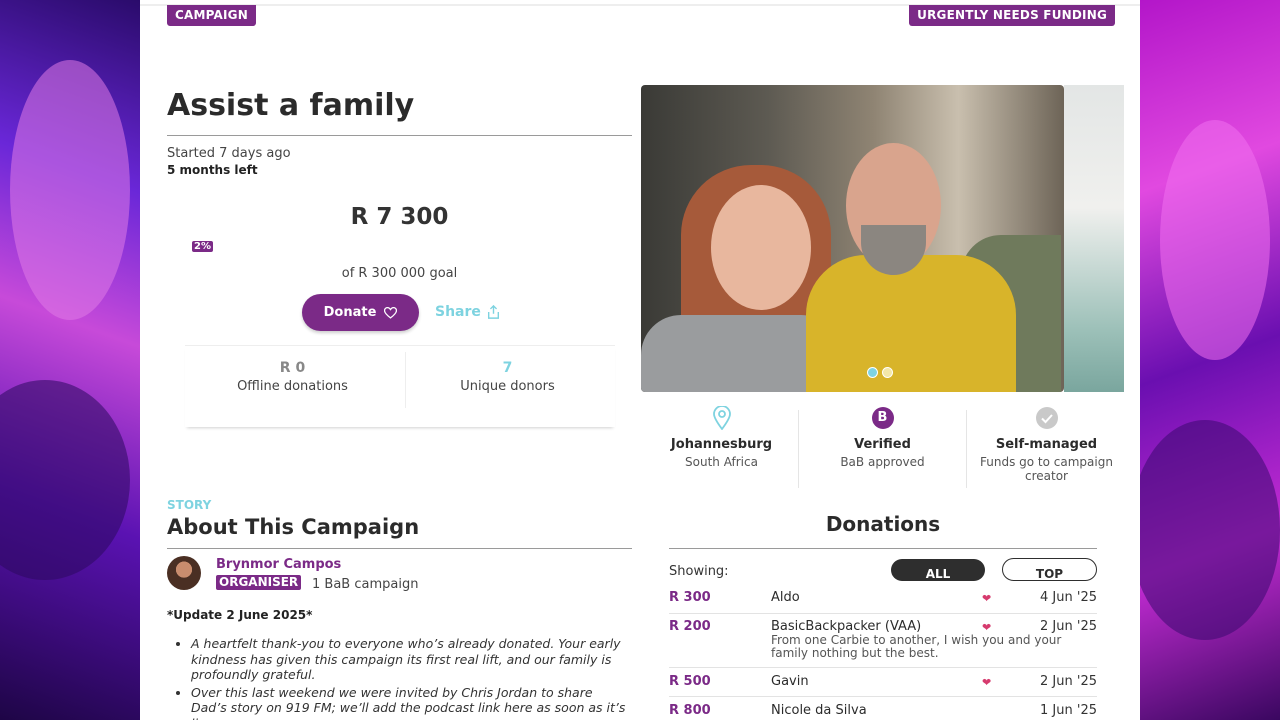 The image size is (1280, 720). What do you see at coordinates (240, 615) in the screenshot?
I see `update-heading: *Update 2 June 2025*` at bounding box center [240, 615].